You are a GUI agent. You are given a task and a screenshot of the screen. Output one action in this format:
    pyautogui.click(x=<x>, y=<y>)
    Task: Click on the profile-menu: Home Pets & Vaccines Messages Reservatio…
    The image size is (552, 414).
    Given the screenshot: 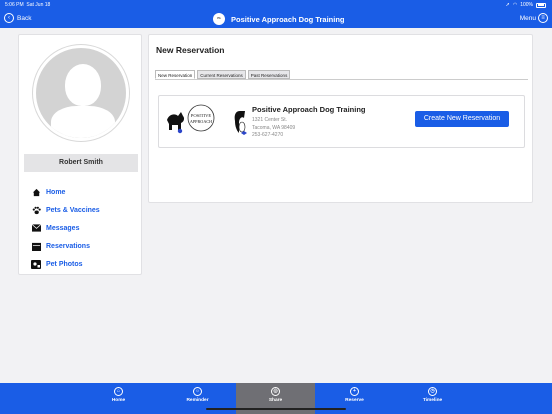 What is the action you would take?
    pyautogui.click(x=65, y=228)
    